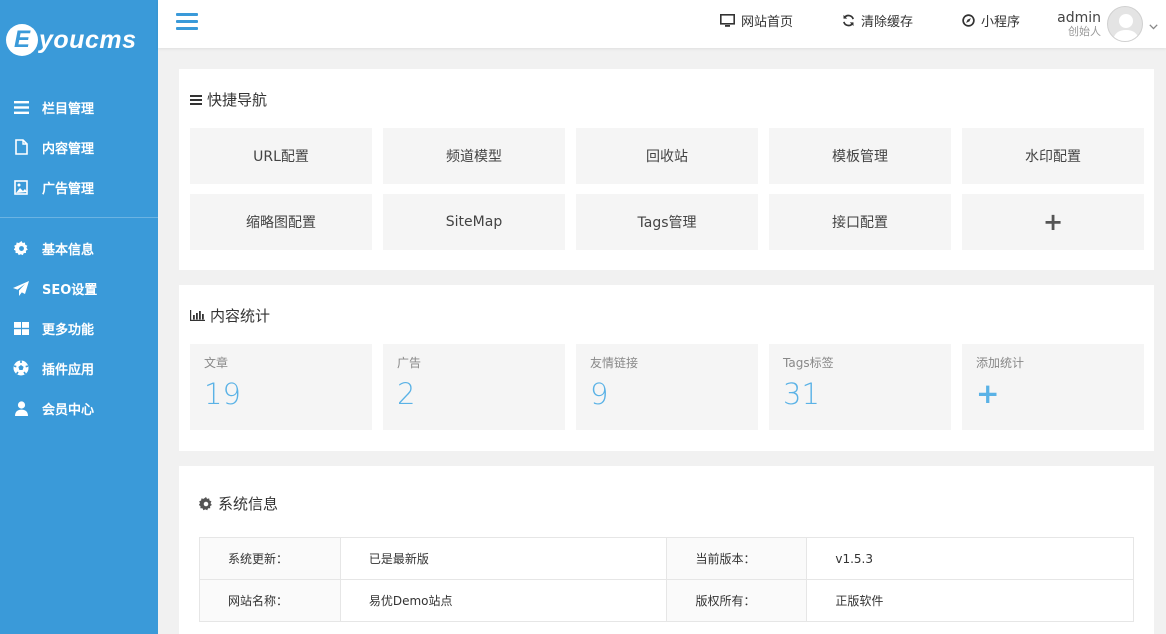 The height and width of the screenshot is (634, 1166). Describe the element at coordinates (240, 316) in the screenshot. I see `content-stats-title: 内容统计` at that location.